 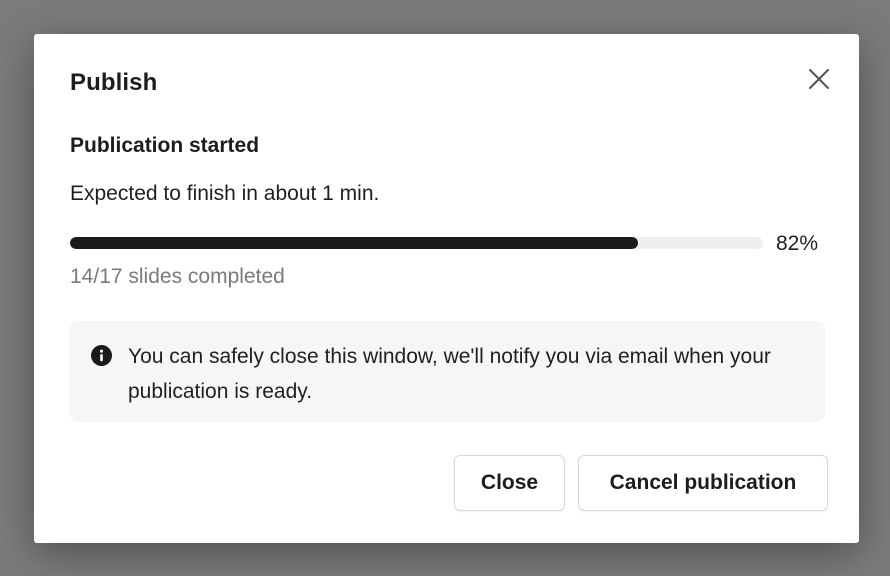 What do you see at coordinates (703, 483) in the screenshot?
I see `cancel-publication-button: Cancel publication` at bounding box center [703, 483].